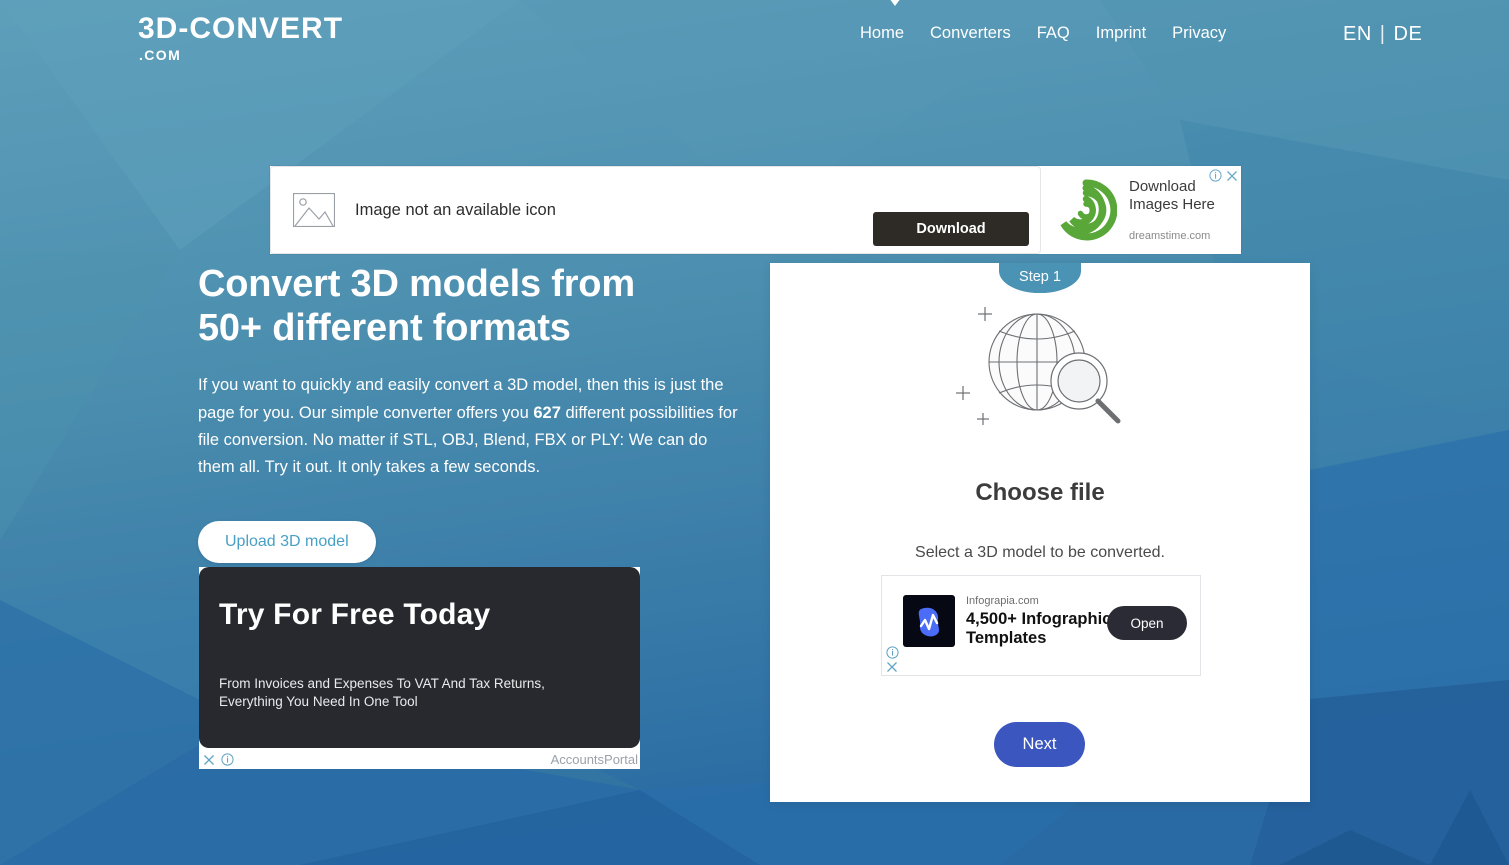  Describe the element at coordinates (1121, 33) in the screenshot. I see `nav-item-imprint: Imprint` at that location.